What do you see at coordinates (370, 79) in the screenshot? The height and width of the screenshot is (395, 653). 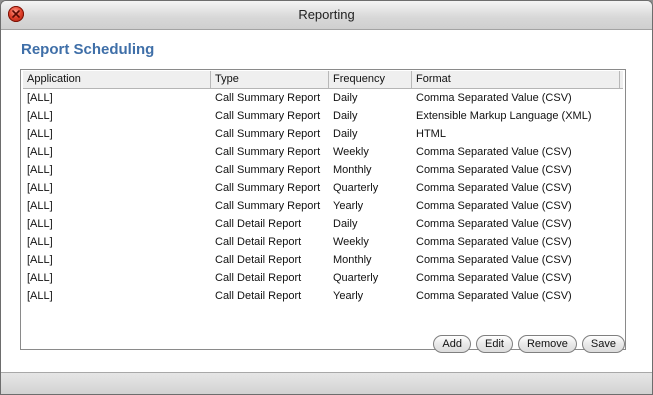 I see `column-header-frequency: Frequency` at bounding box center [370, 79].